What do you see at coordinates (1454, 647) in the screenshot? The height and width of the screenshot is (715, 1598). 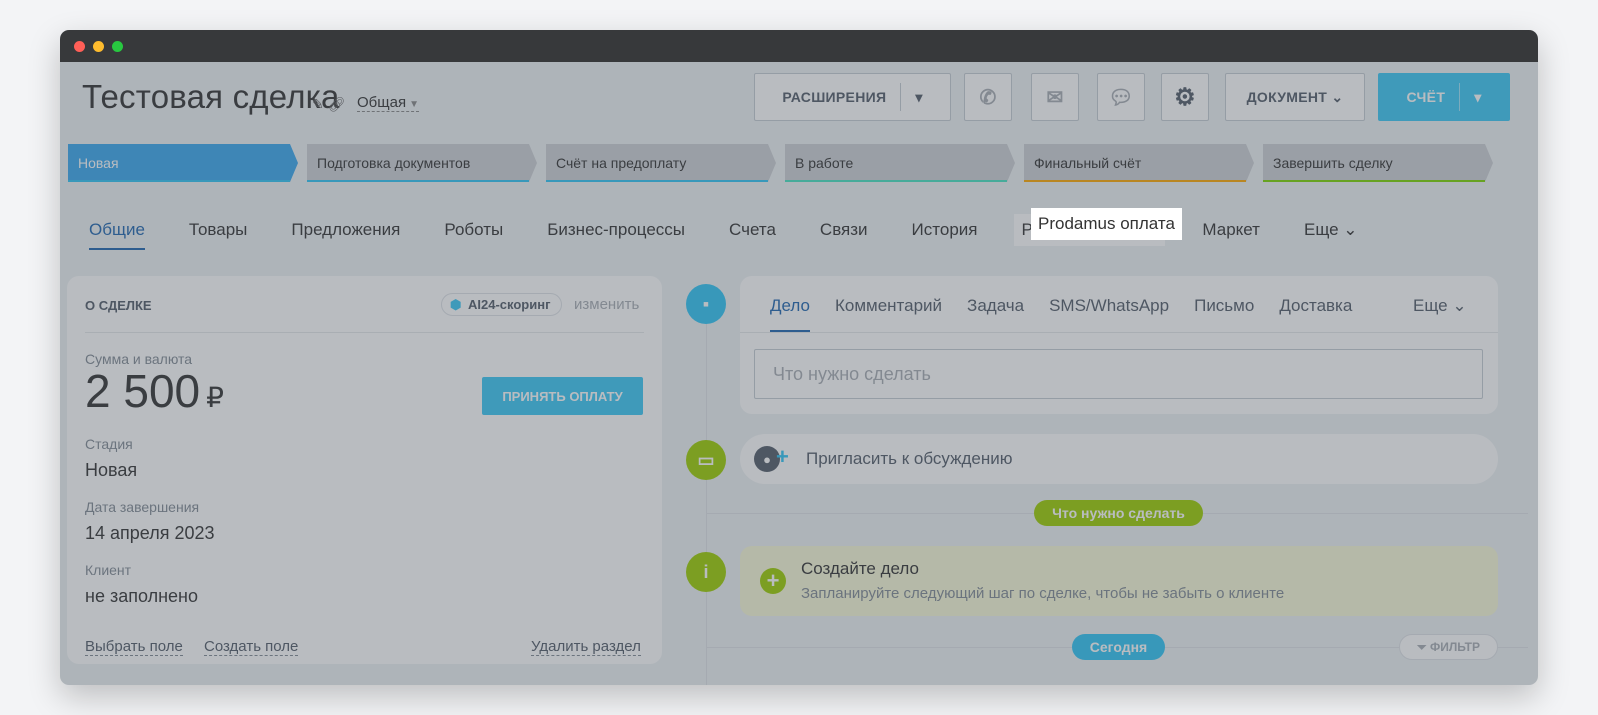 I see `filter-label: ФИЛЬТР` at bounding box center [1454, 647].